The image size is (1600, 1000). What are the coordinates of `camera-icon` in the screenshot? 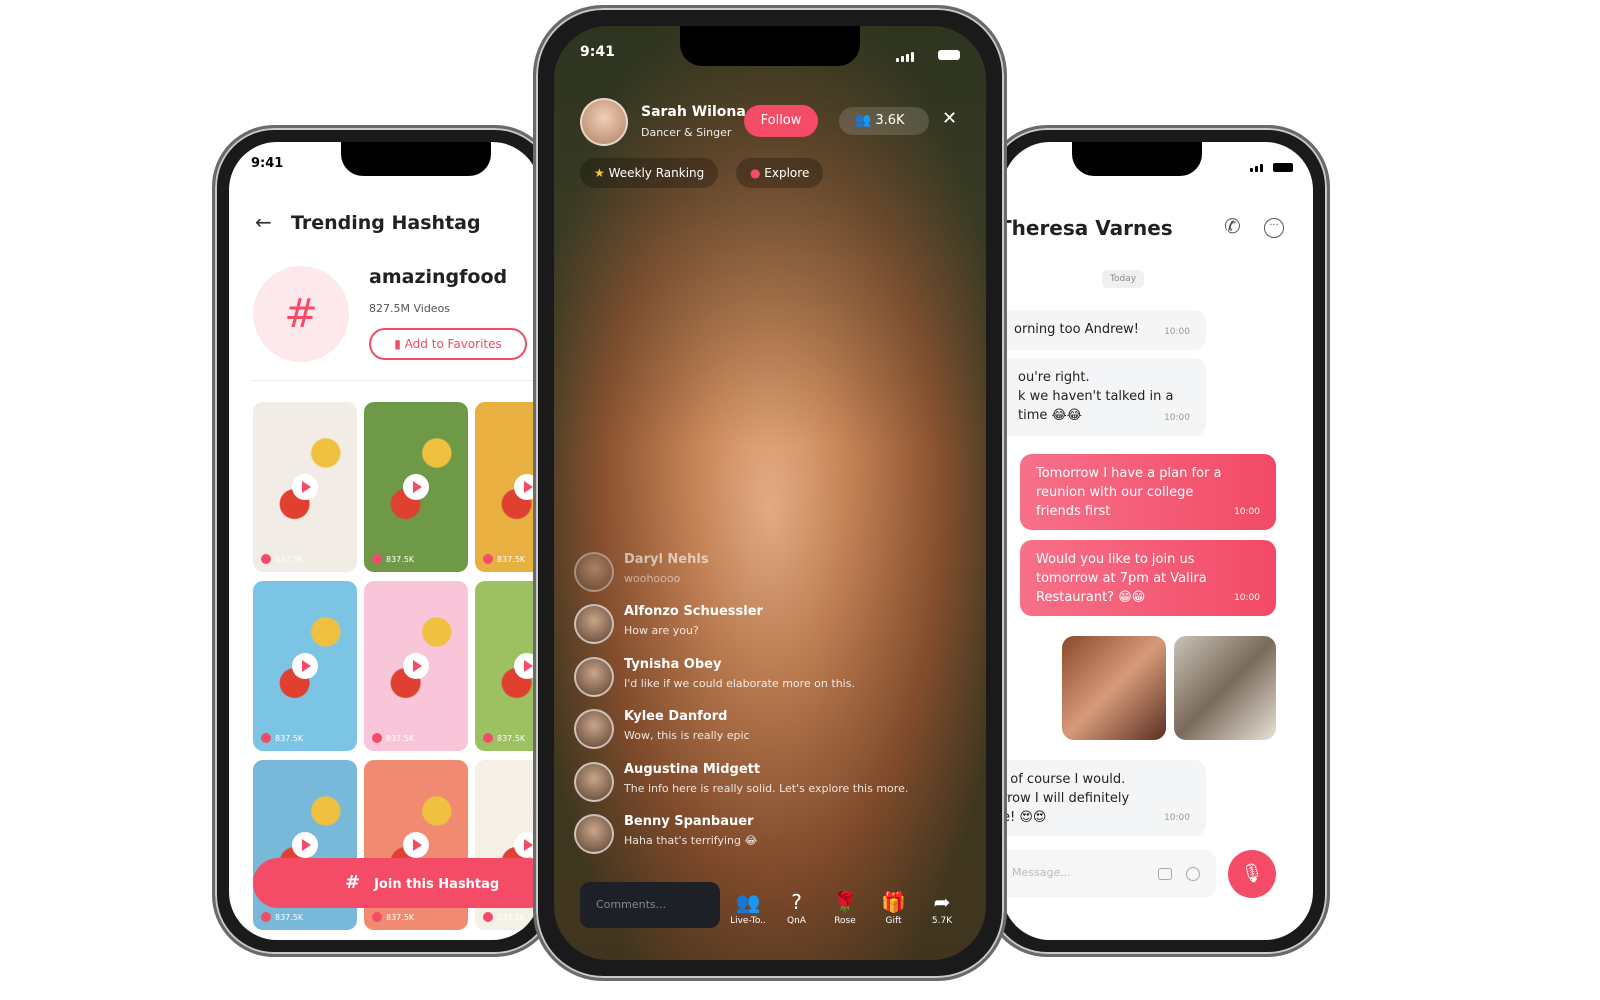 It's located at (1193, 874).